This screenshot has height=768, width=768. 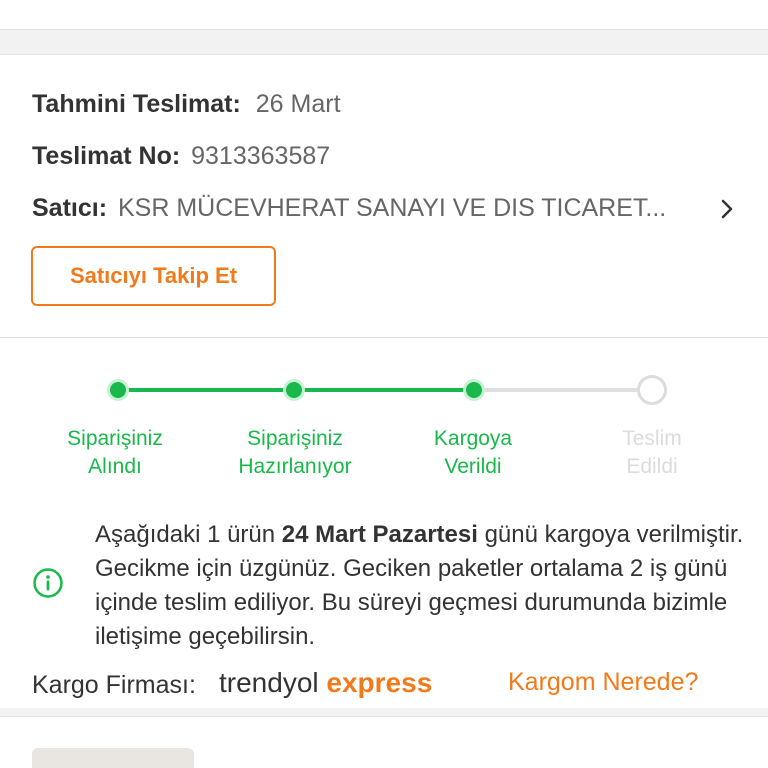 I want to click on step-dot-delivered, so click(x=652, y=390).